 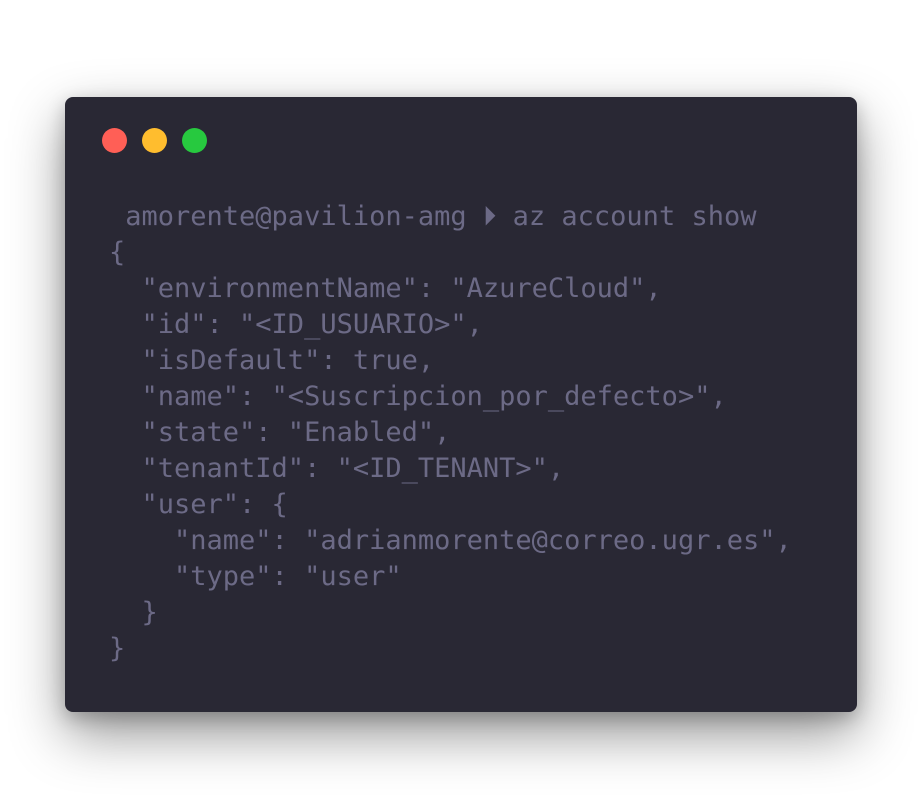 What do you see at coordinates (288, 216) in the screenshot?
I see `prompt-user-host: amorente@pavilion-amg` at bounding box center [288, 216].